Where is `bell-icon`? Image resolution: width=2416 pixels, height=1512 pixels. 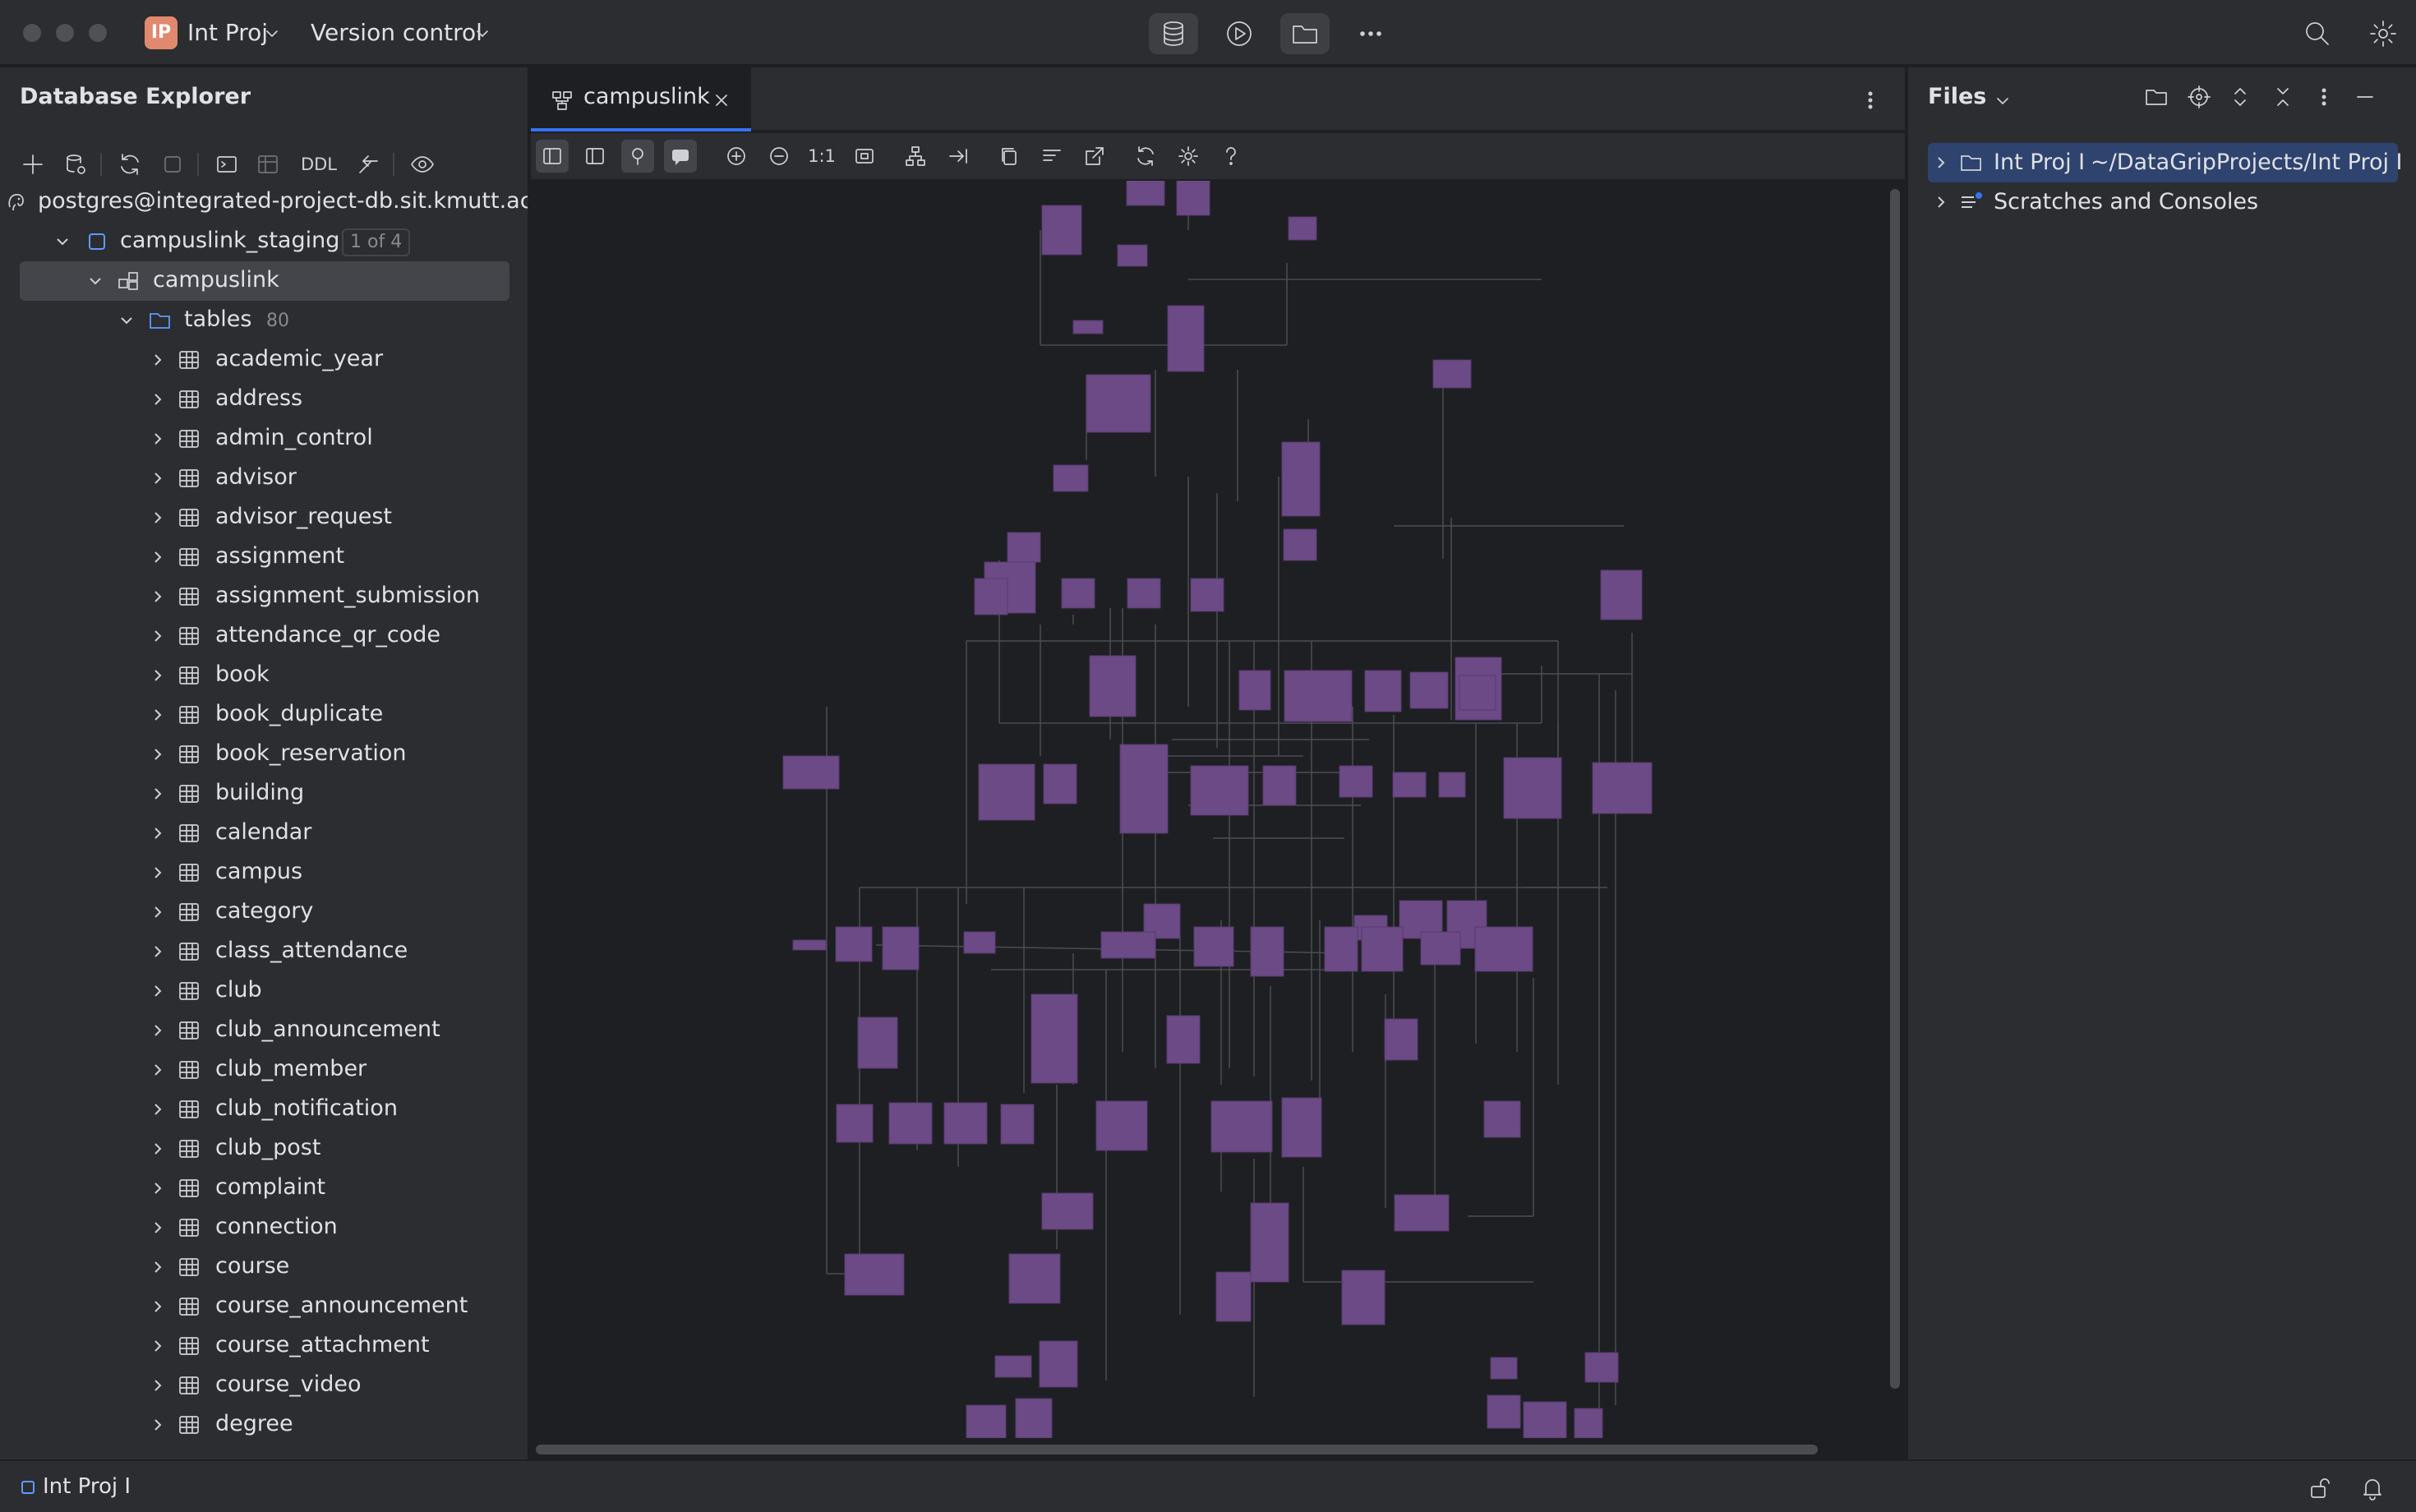
bell-icon is located at coordinates (2372, 1488).